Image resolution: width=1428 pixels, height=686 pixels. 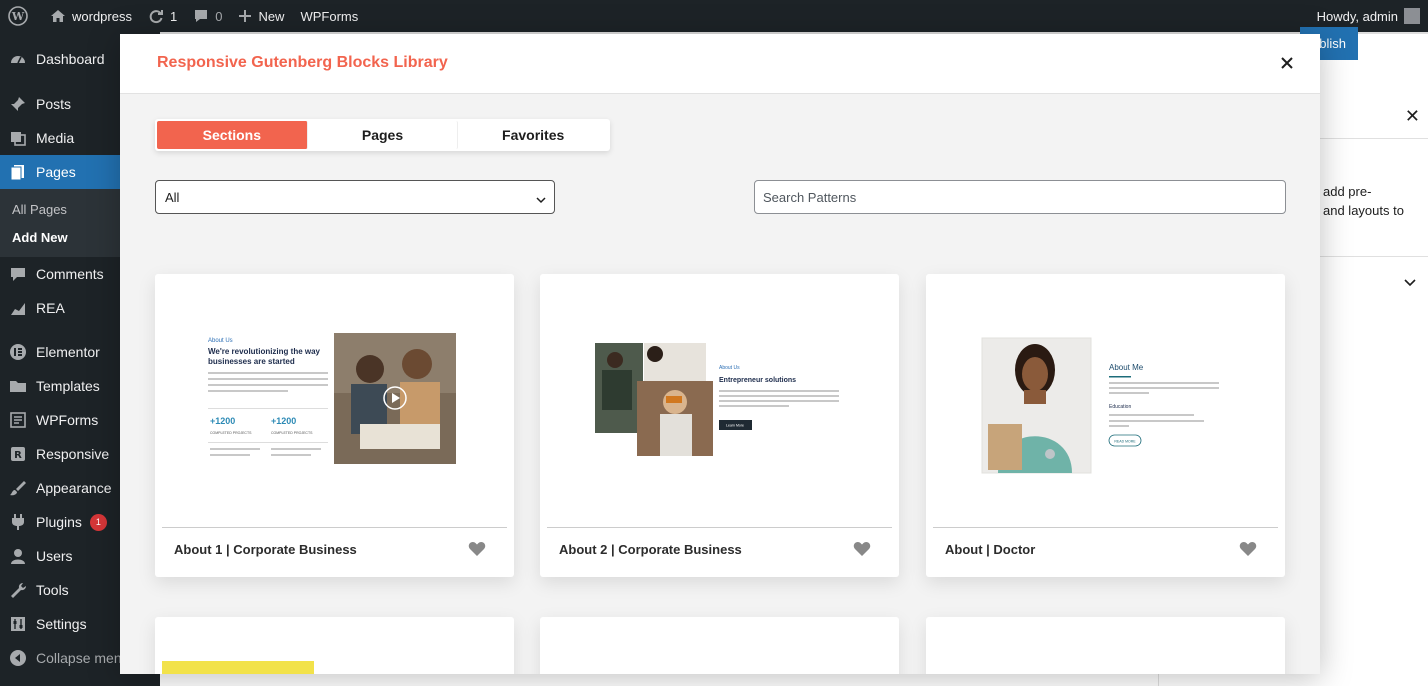 I want to click on comment-bubble-icon, so click(x=201, y=16).